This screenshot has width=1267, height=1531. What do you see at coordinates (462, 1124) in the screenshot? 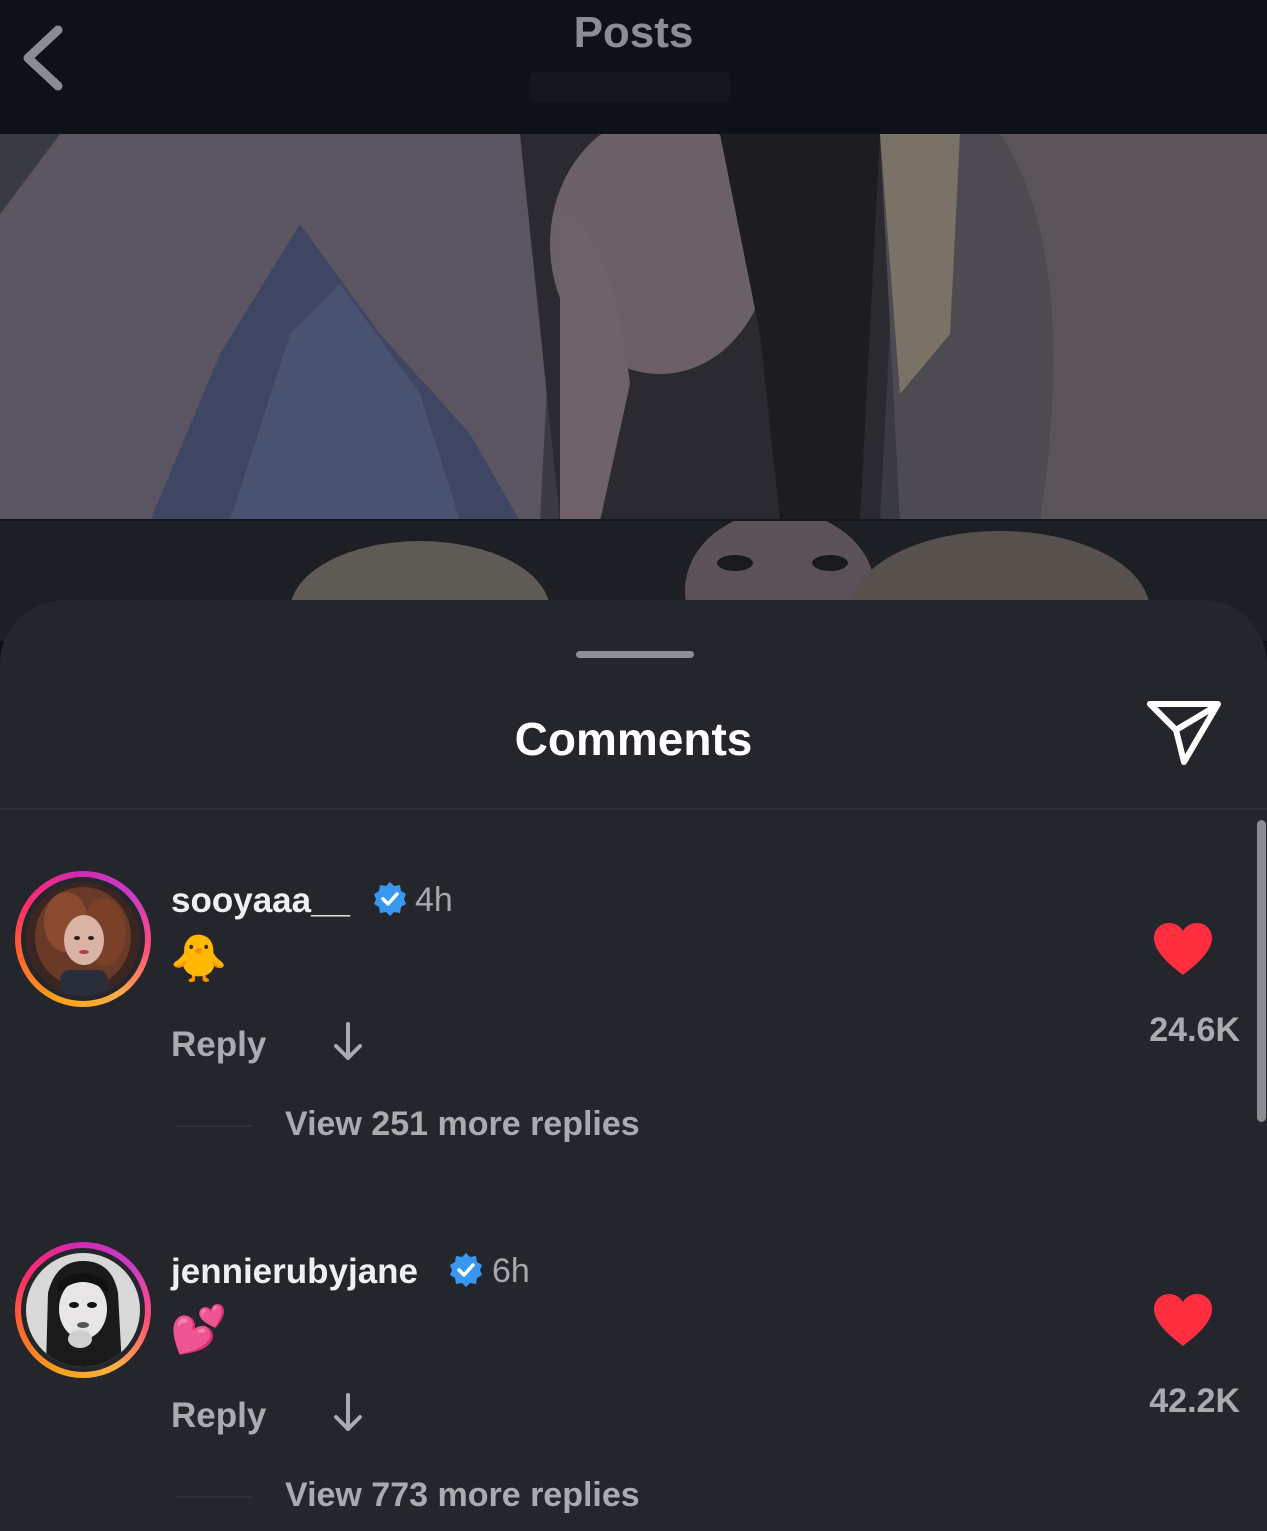
I see `view-replies-button: View 251 more replies` at bounding box center [462, 1124].